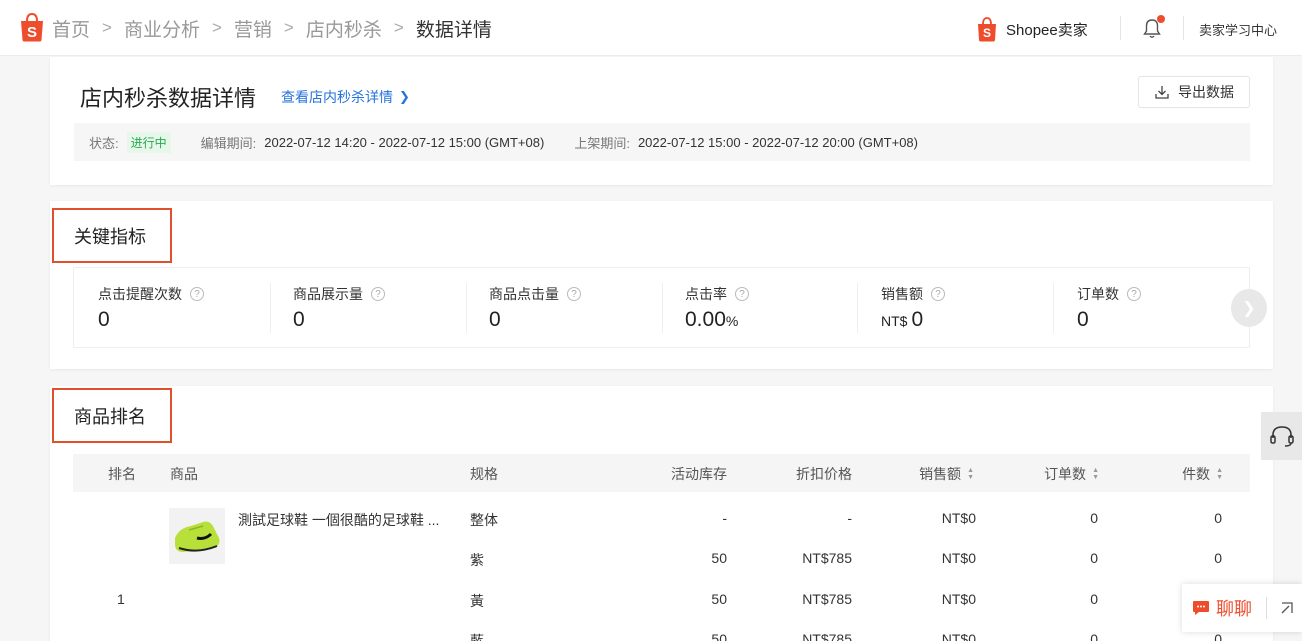  I want to click on view-flash-sale-details-link: 查看店内秒杀详情 ❯, so click(345, 97).